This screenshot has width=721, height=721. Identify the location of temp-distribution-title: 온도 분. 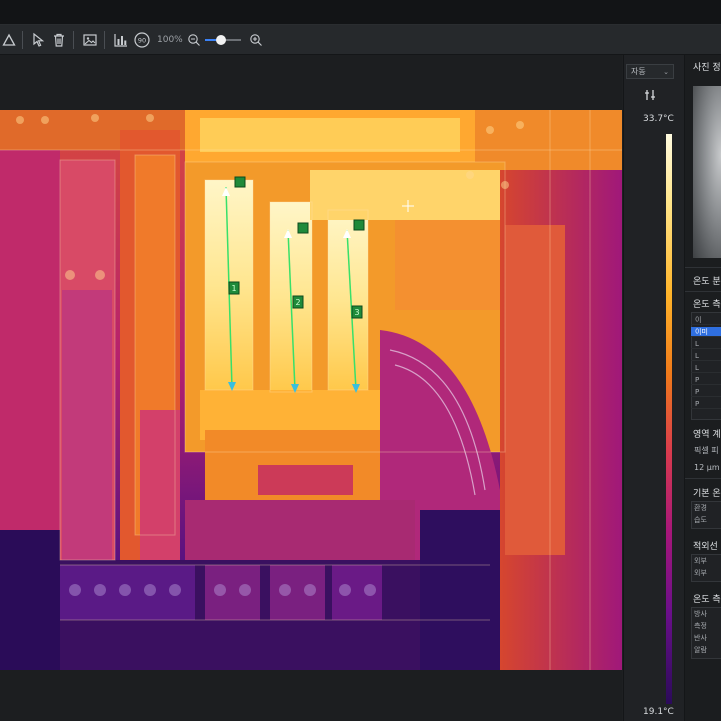
(707, 282).